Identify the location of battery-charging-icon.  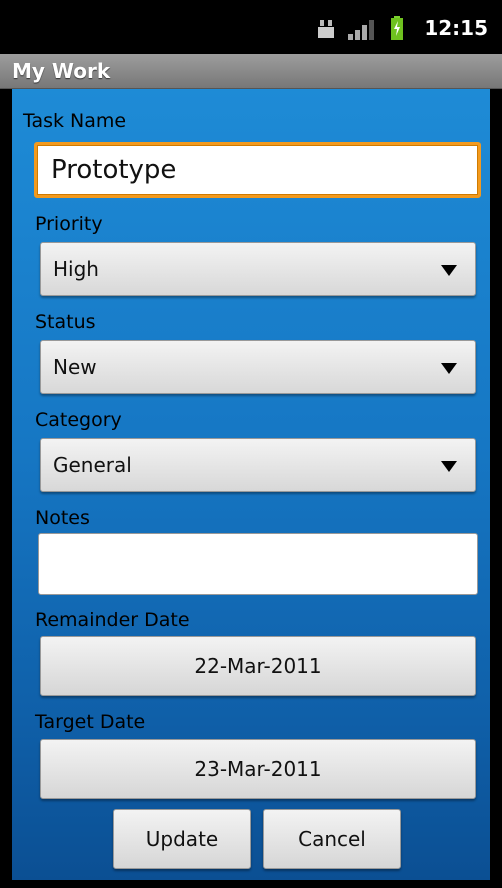
(397, 28).